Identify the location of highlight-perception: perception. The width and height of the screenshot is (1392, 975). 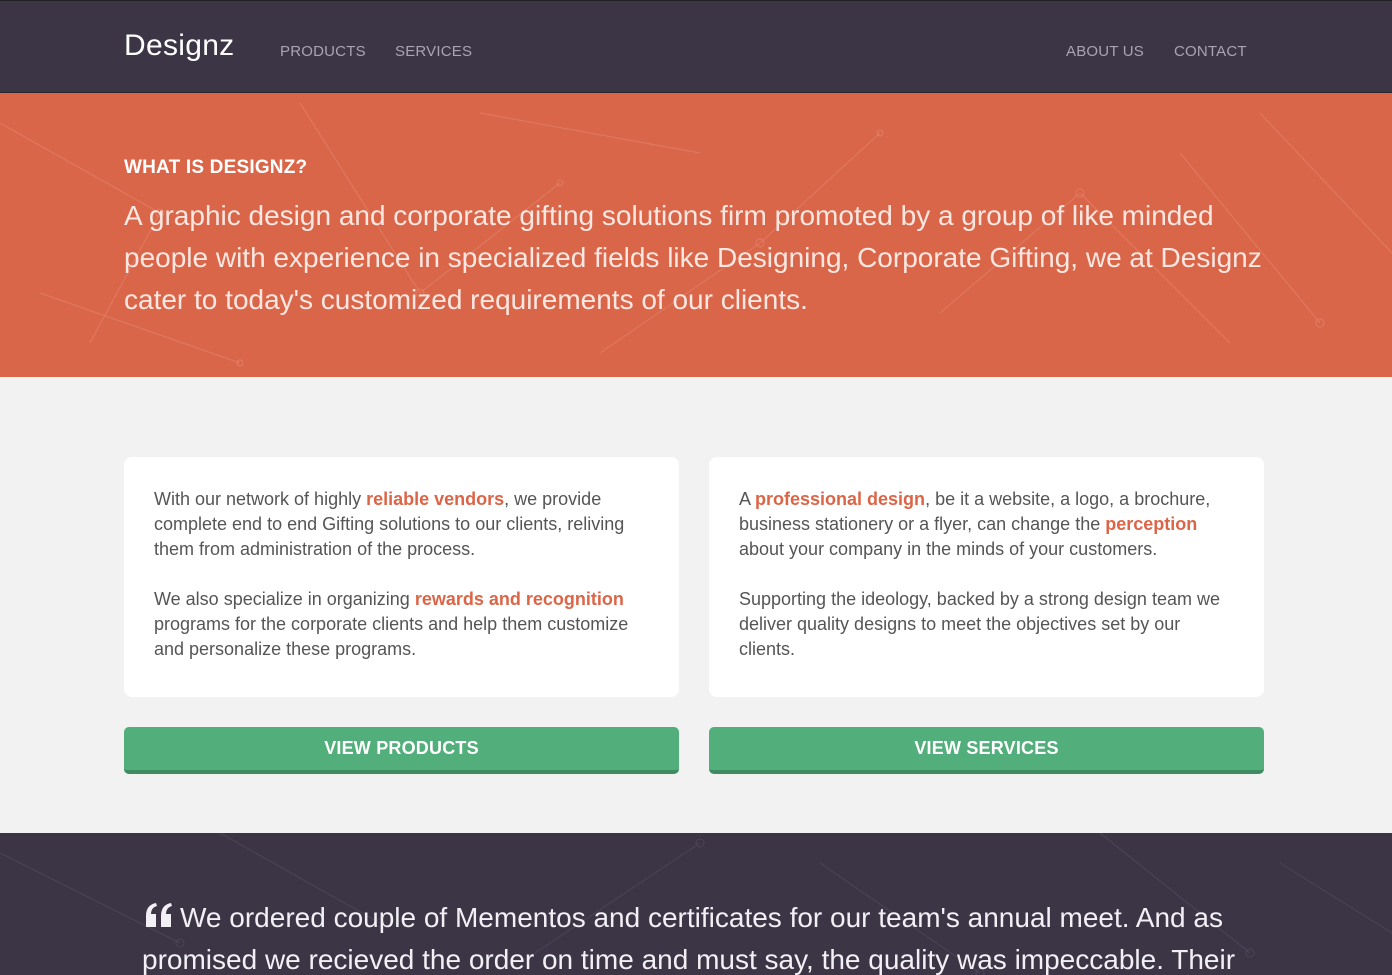
(1151, 524).